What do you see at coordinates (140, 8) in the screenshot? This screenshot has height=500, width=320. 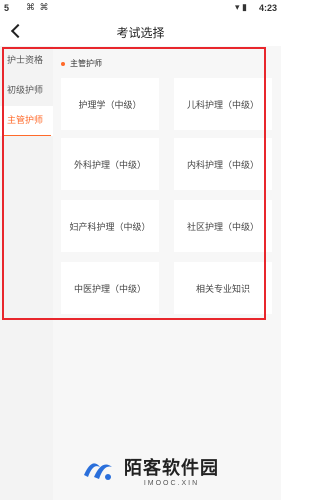 I see `status-bar: 5 ⌘ ⌘ ▾ ▮ 4:23` at bounding box center [140, 8].